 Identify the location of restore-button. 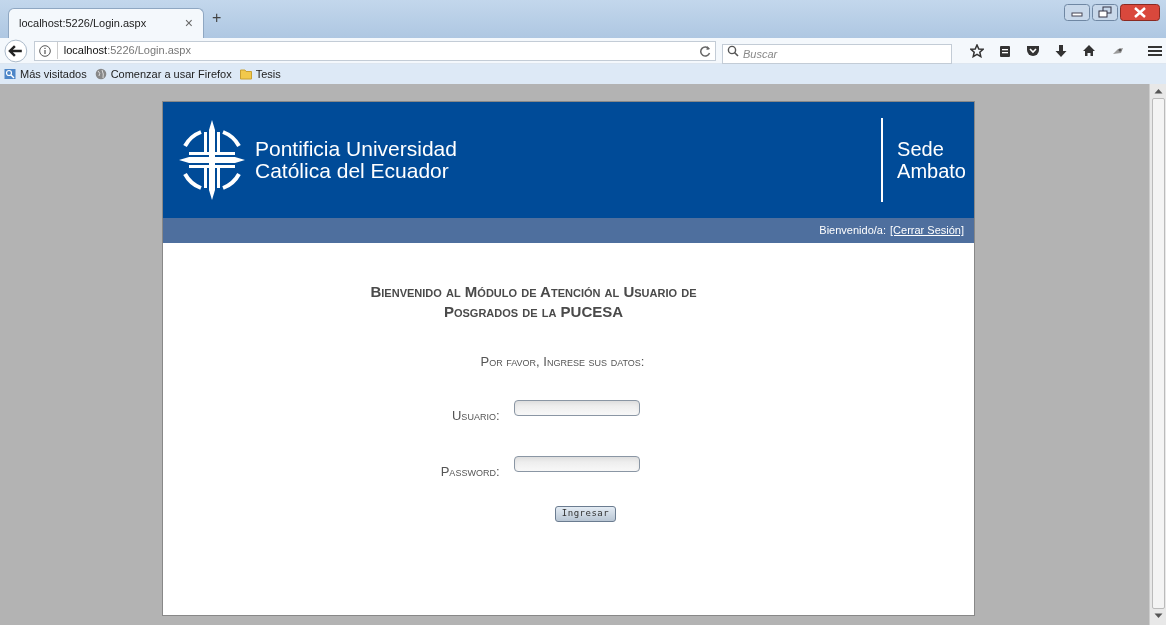
(1105, 12).